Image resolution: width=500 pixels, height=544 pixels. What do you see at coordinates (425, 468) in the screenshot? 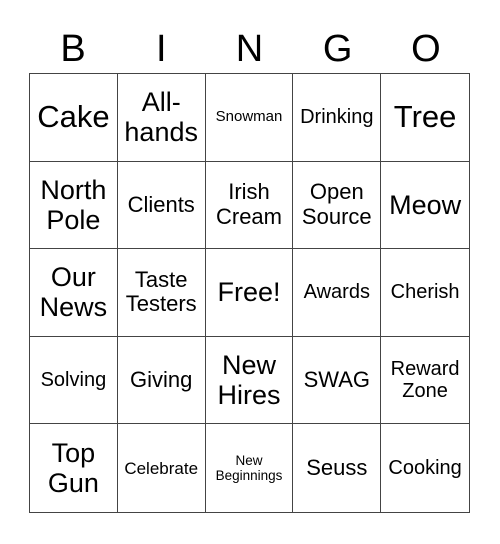
I see `bingo-cell: Cooking` at bounding box center [425, 468].